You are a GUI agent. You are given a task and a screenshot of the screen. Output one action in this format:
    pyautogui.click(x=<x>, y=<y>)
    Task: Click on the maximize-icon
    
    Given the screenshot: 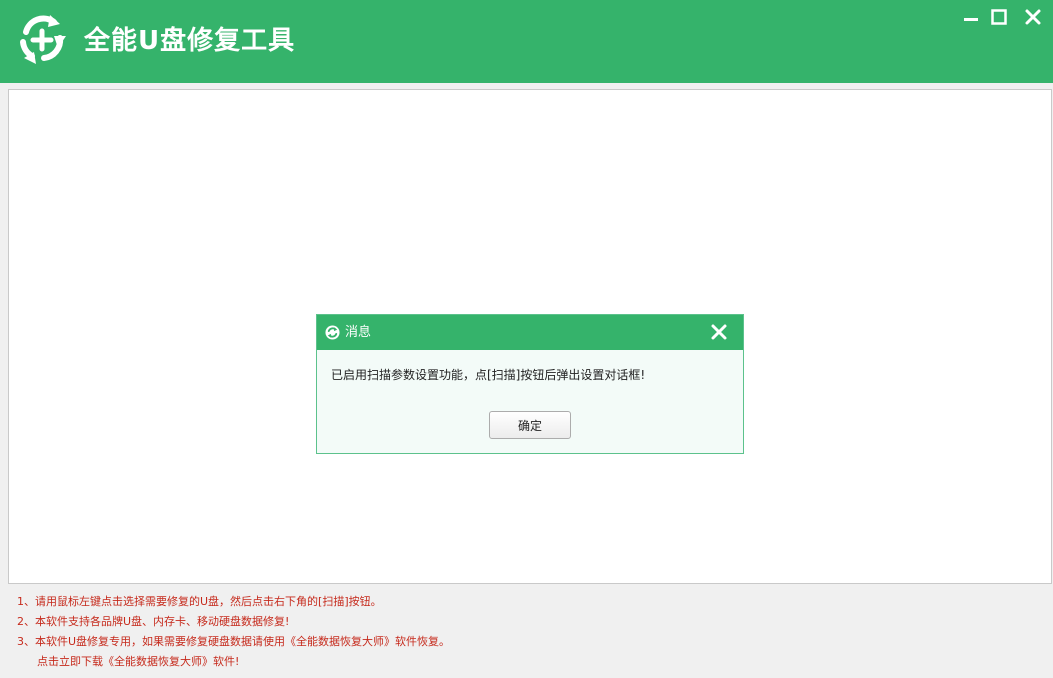 What is the action you would take?
    pyautogui.click(x=999, y=17)
    